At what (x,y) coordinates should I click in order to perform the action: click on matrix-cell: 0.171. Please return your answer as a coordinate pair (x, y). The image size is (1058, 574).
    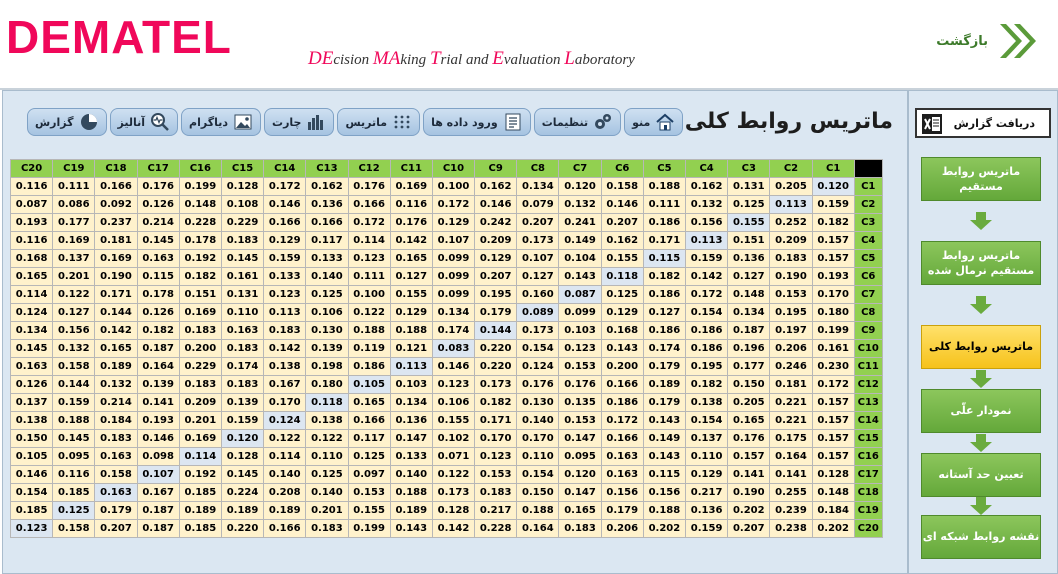
    Looking at the image, I should click on (496, 420).